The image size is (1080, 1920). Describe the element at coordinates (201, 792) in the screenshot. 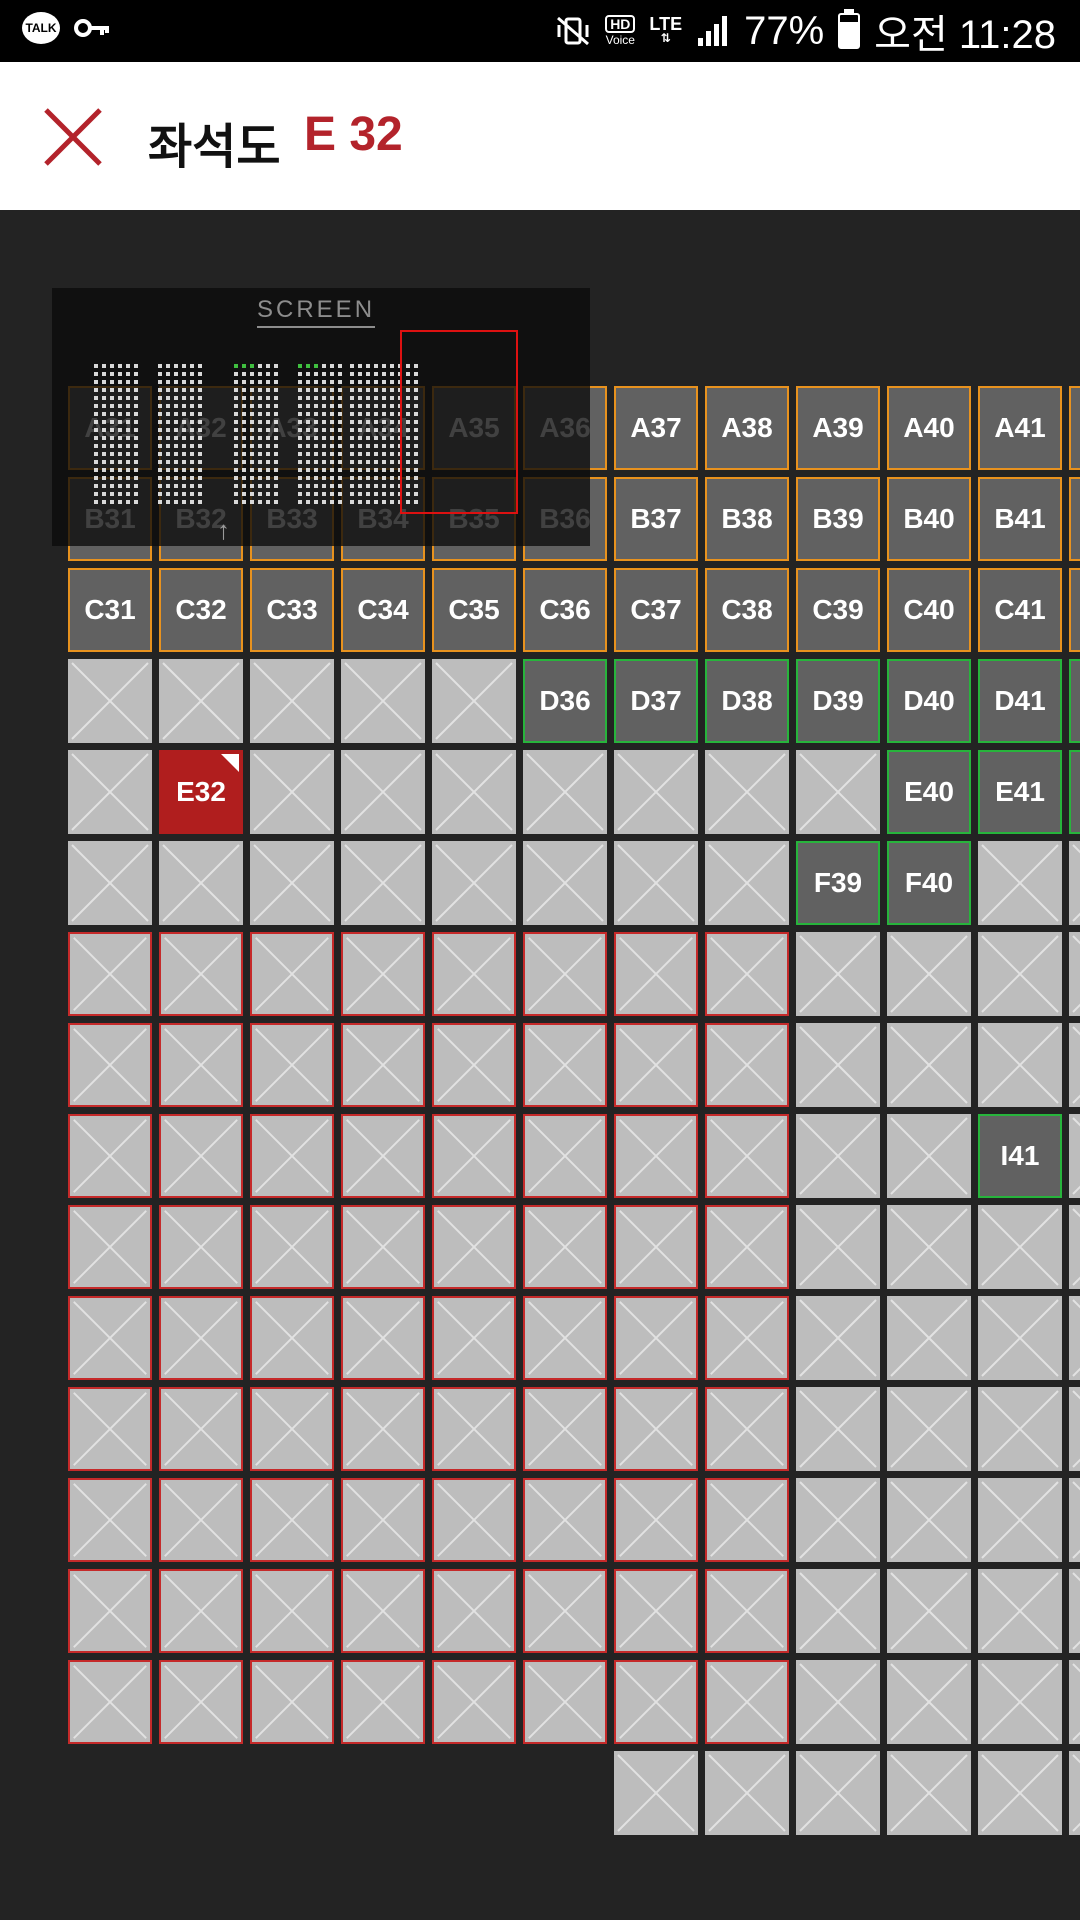

I see `seat-selected: E32` at that location.